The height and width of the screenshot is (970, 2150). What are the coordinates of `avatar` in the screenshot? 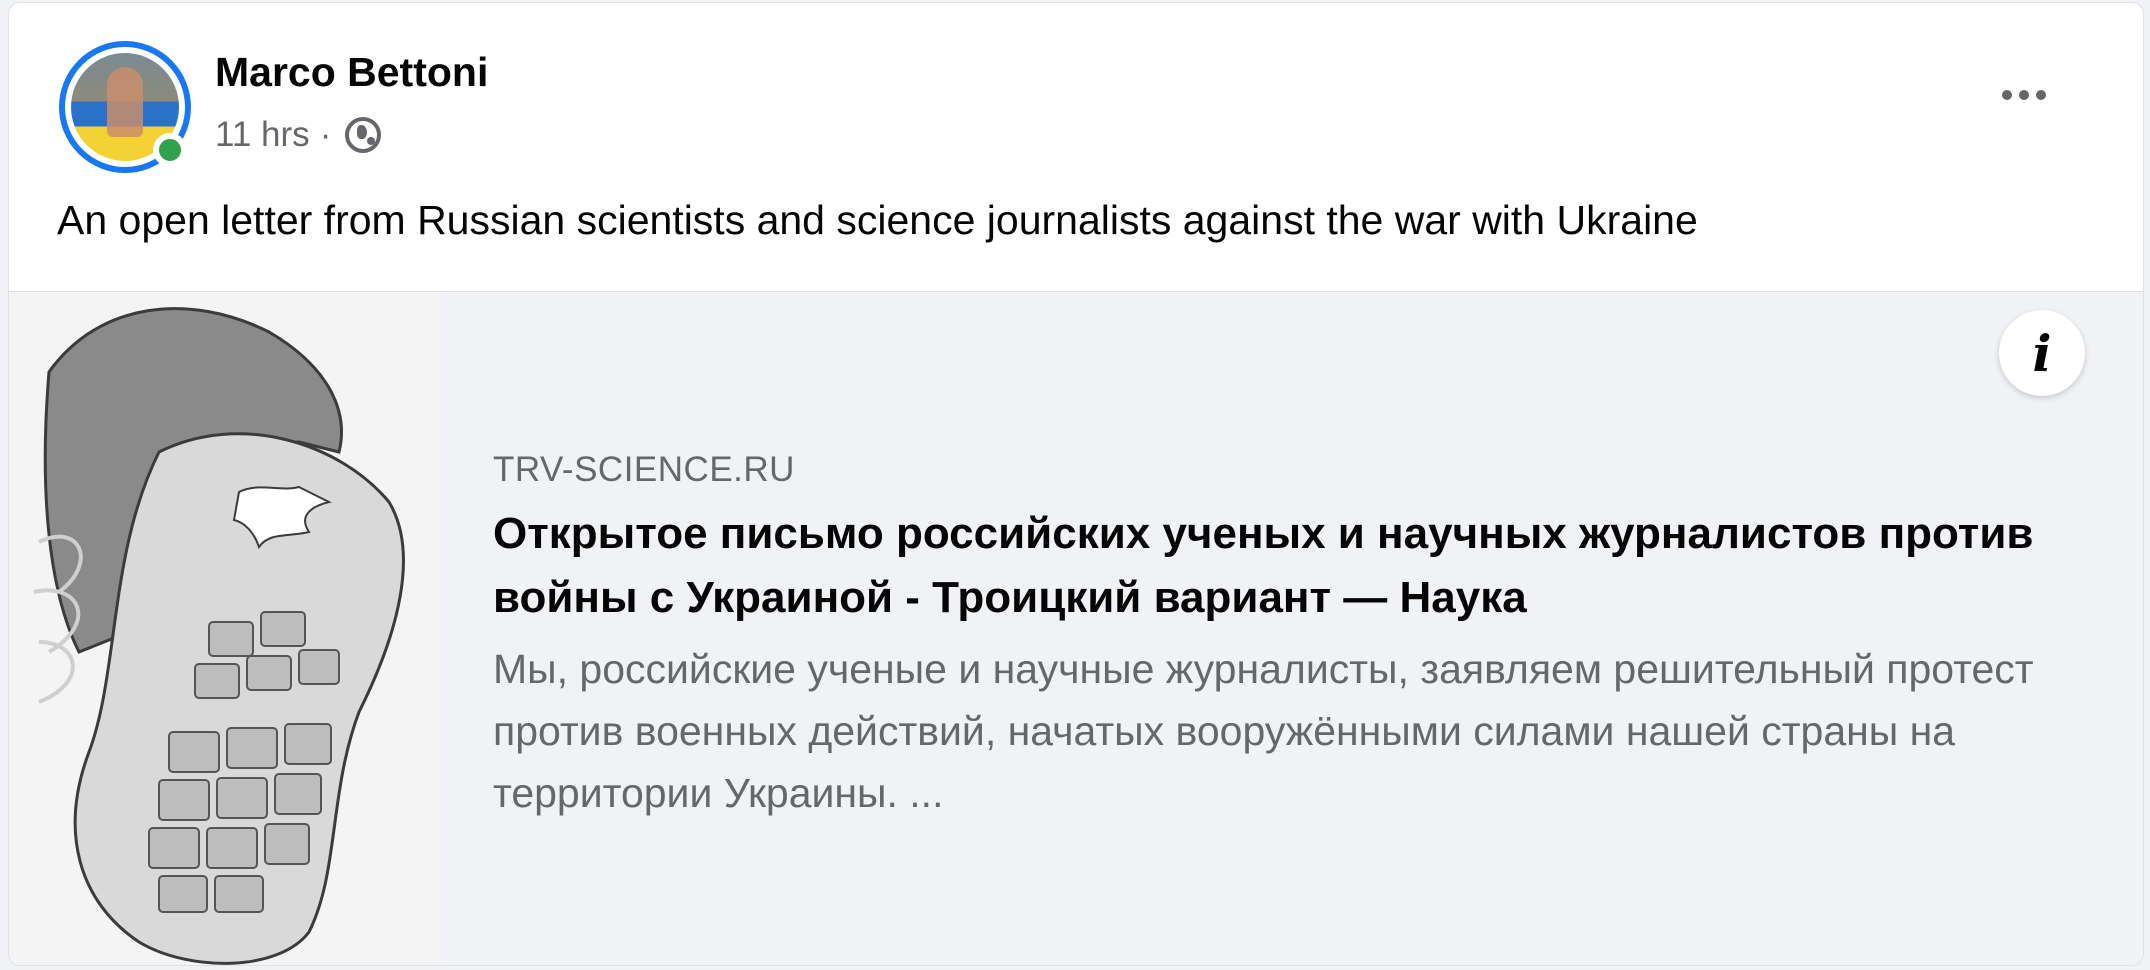 It's located at (125, 107).